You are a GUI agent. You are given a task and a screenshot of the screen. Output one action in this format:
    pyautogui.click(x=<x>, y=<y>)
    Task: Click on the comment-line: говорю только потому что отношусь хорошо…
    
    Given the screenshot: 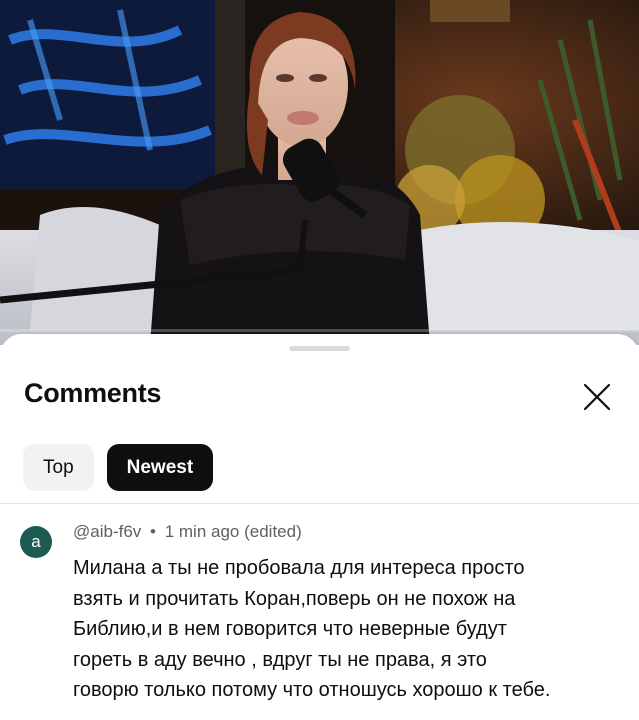 What is the action you would take?
    pyautogui.click(x=312, y=690)
    